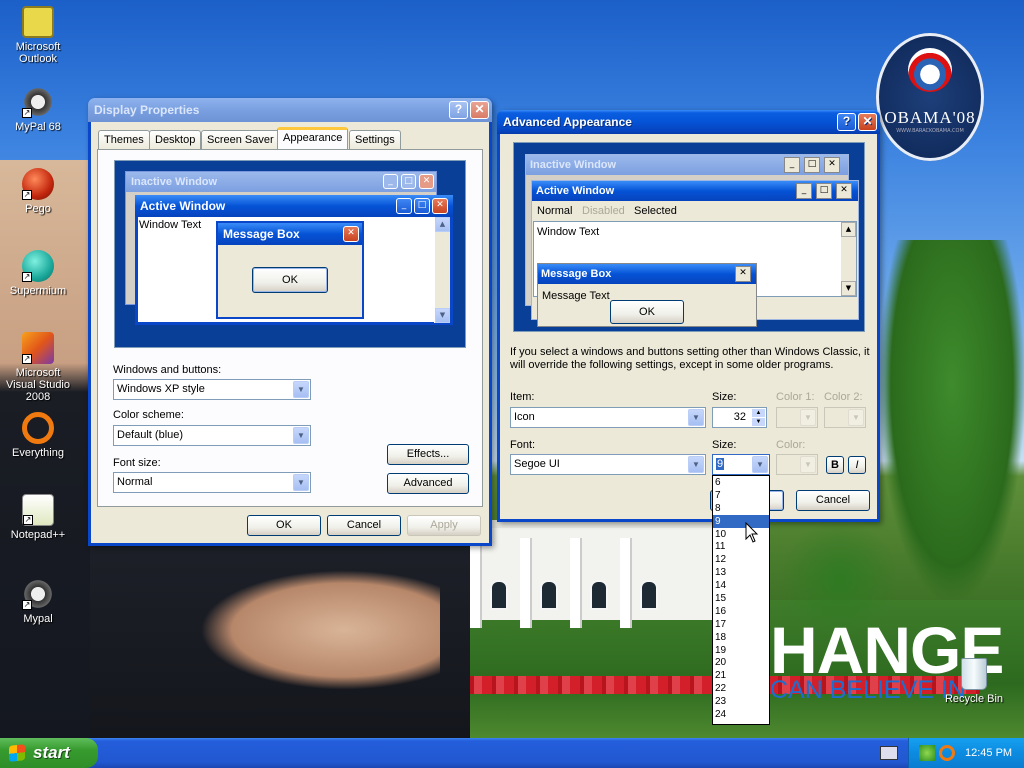 The image size is (1024, 768). What do you see at coordinates (927, 753) in the screenshot?
I see `network-icon` at bounding box center [927, 753].